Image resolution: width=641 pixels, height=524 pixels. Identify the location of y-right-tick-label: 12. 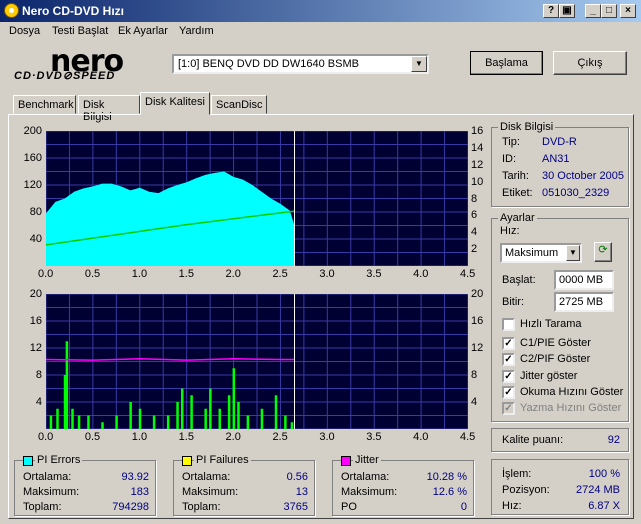
(477, 164).